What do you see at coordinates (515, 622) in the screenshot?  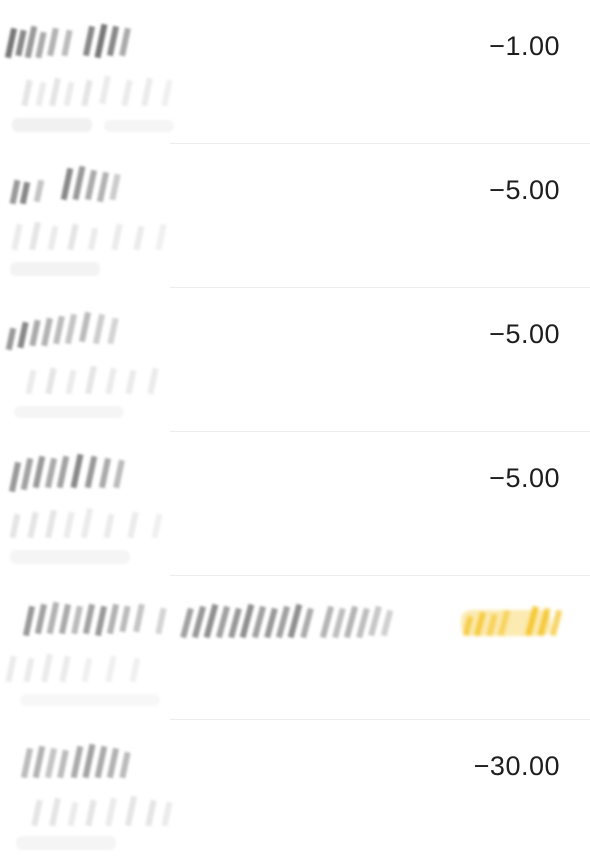 I see `blurred-highlighted-amount` at bounding box center [515, 622].